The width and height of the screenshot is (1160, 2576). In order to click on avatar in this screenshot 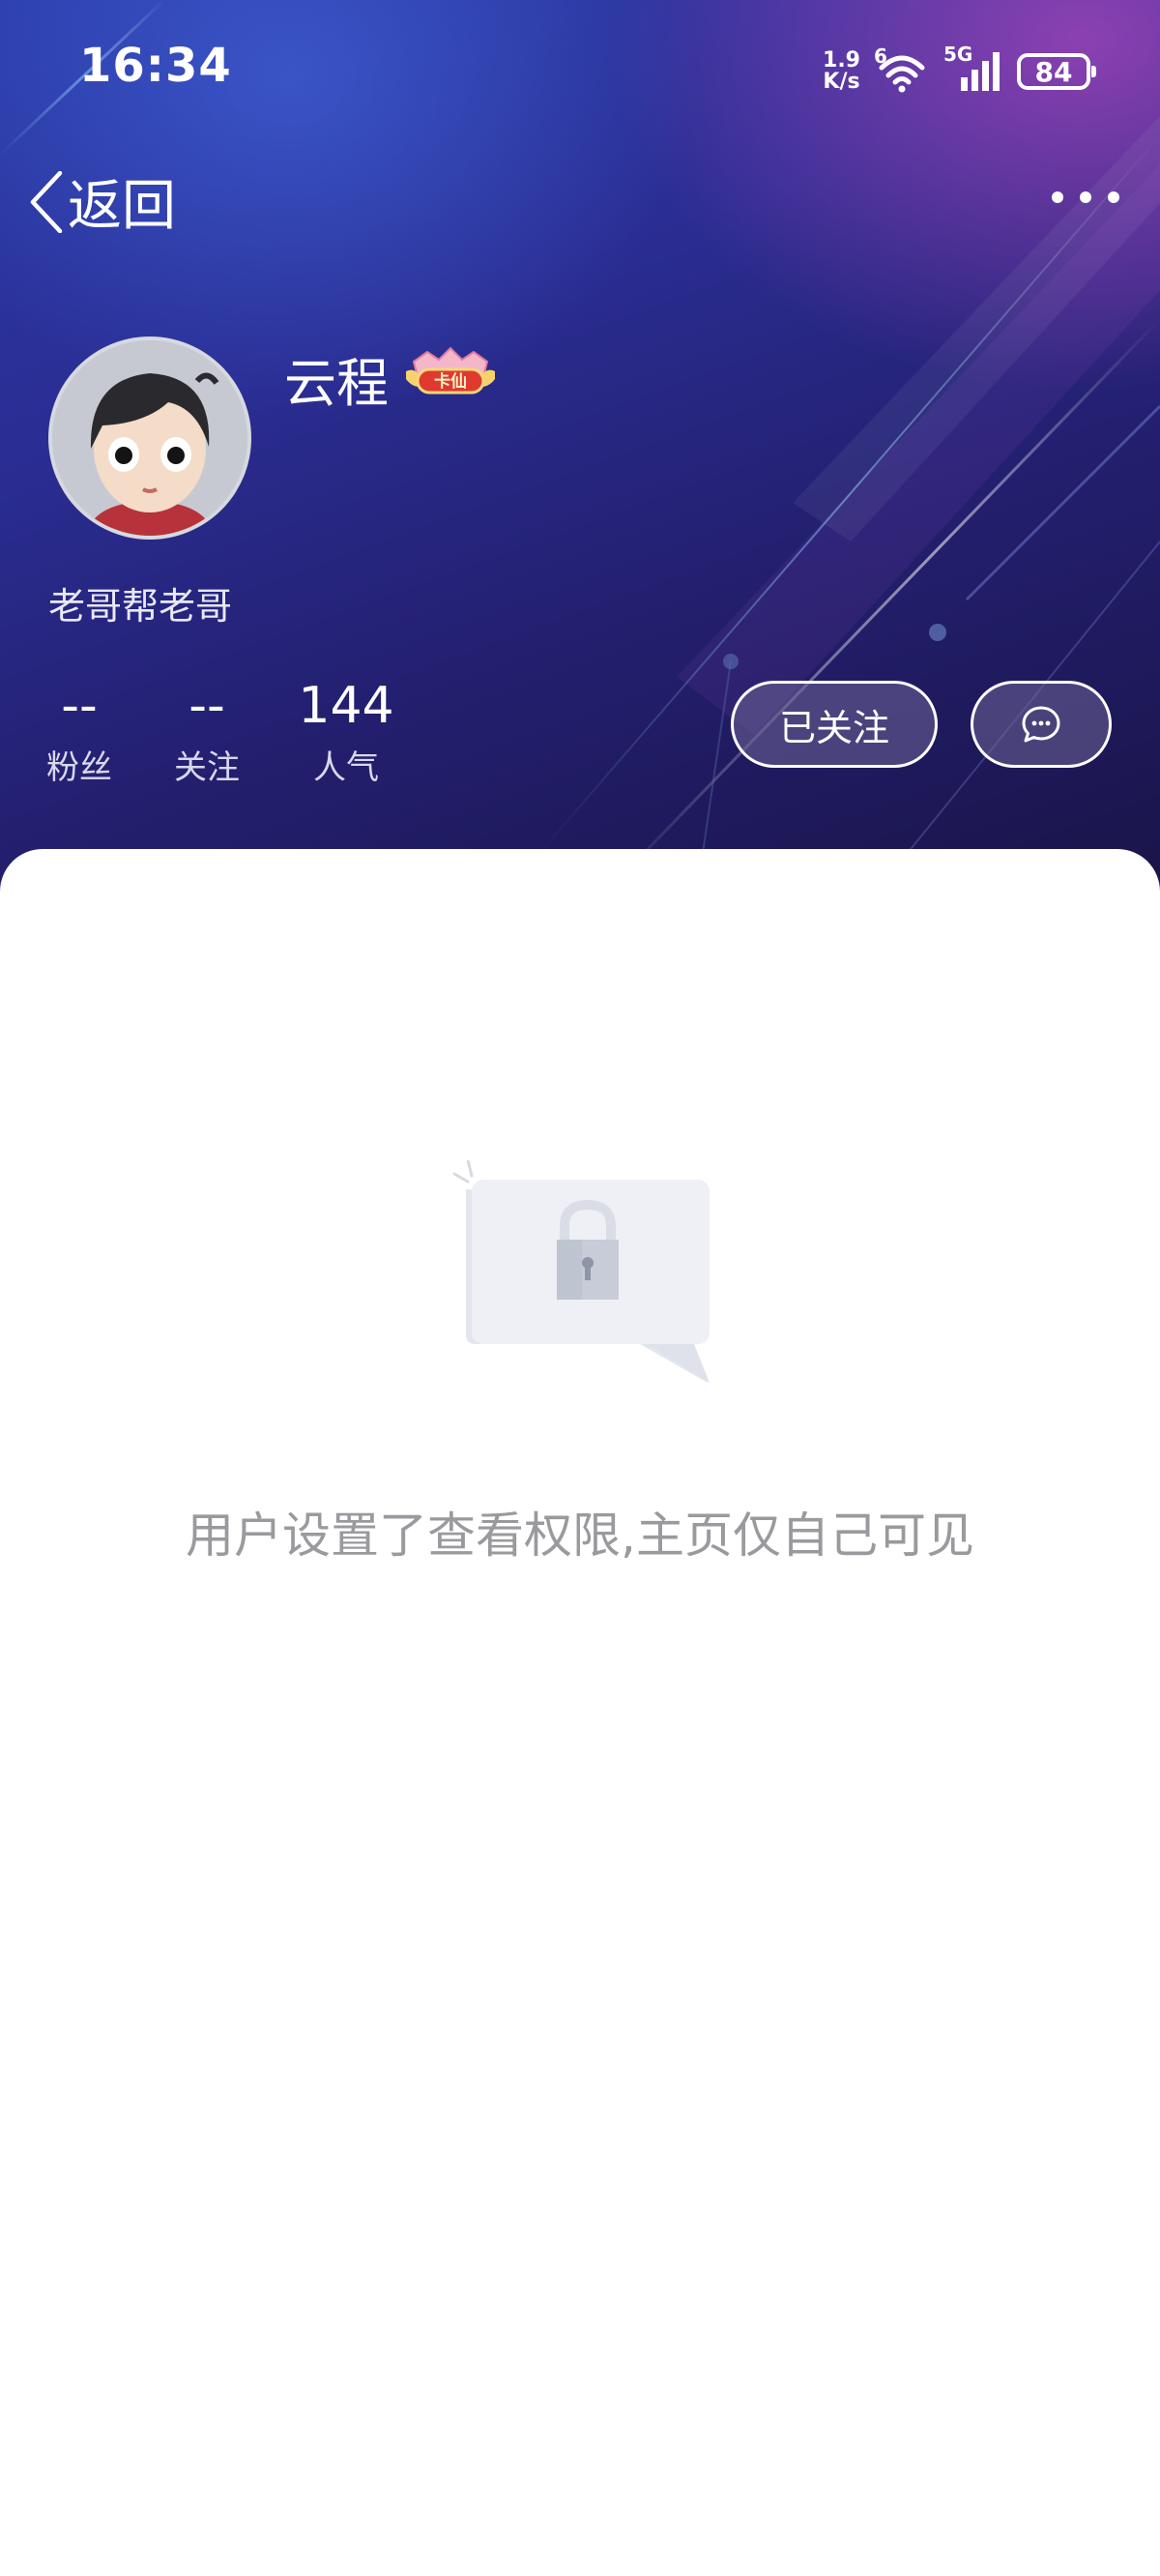, I will do `click(149, 438)`.